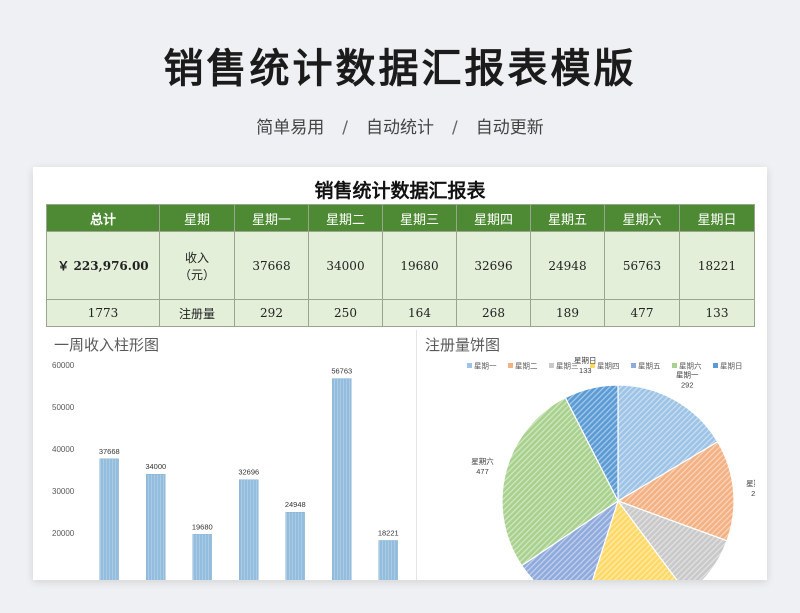 The image size is (800, 613). Describe the element at coordinates (482, 471) in the screenshot. I see `pie-value-label: 477` at that location.